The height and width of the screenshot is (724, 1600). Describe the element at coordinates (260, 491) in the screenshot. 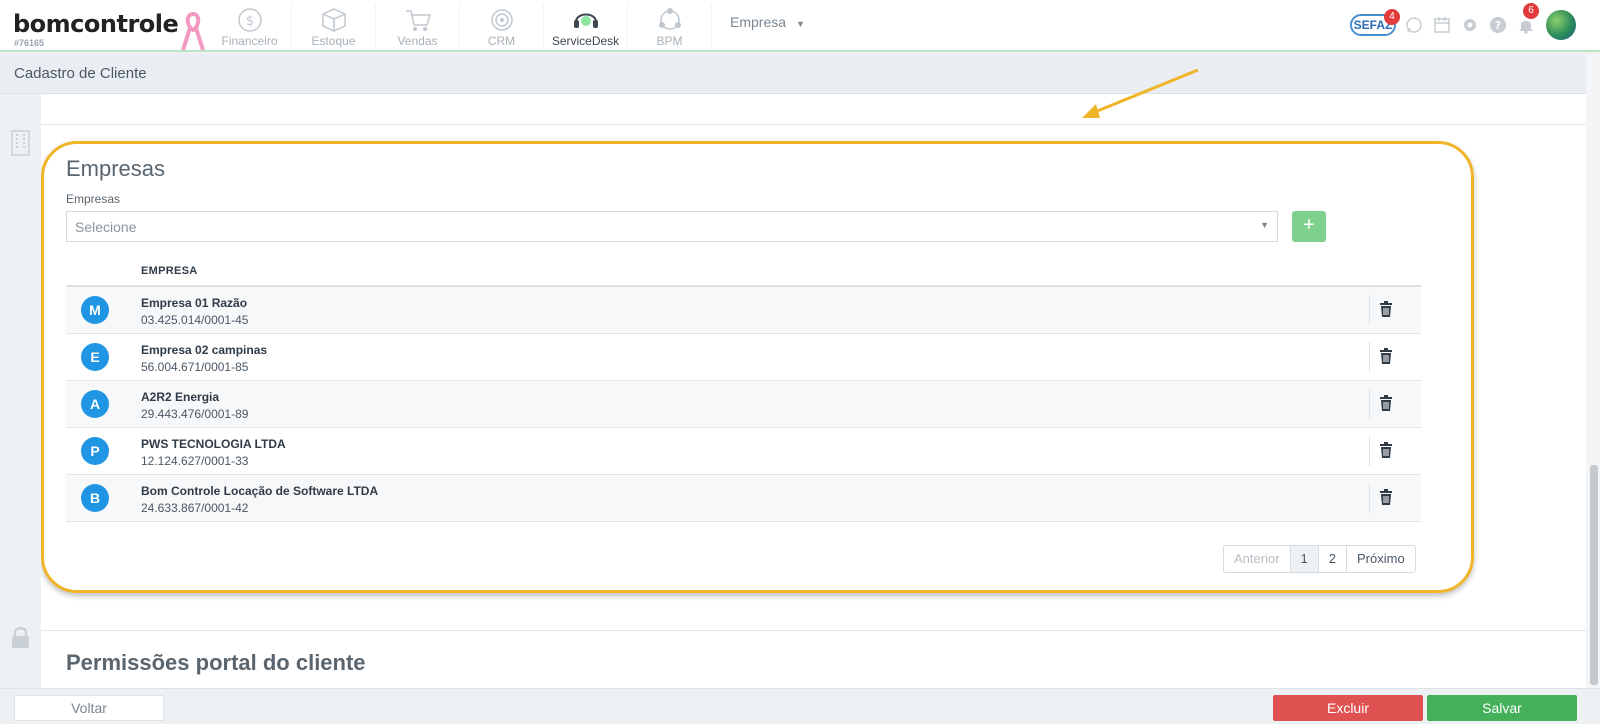

I see `company-name: Bom Controle Locação de Software LTDA` at that location.